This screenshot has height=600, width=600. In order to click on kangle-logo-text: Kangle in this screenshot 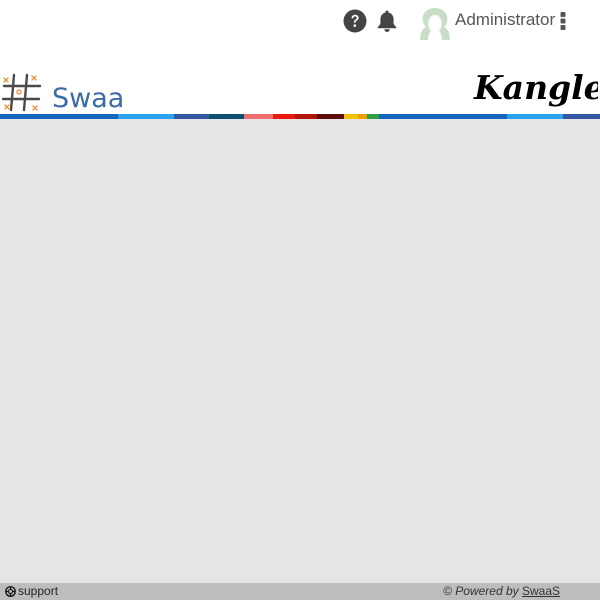, I will do `click(535, 87)`.